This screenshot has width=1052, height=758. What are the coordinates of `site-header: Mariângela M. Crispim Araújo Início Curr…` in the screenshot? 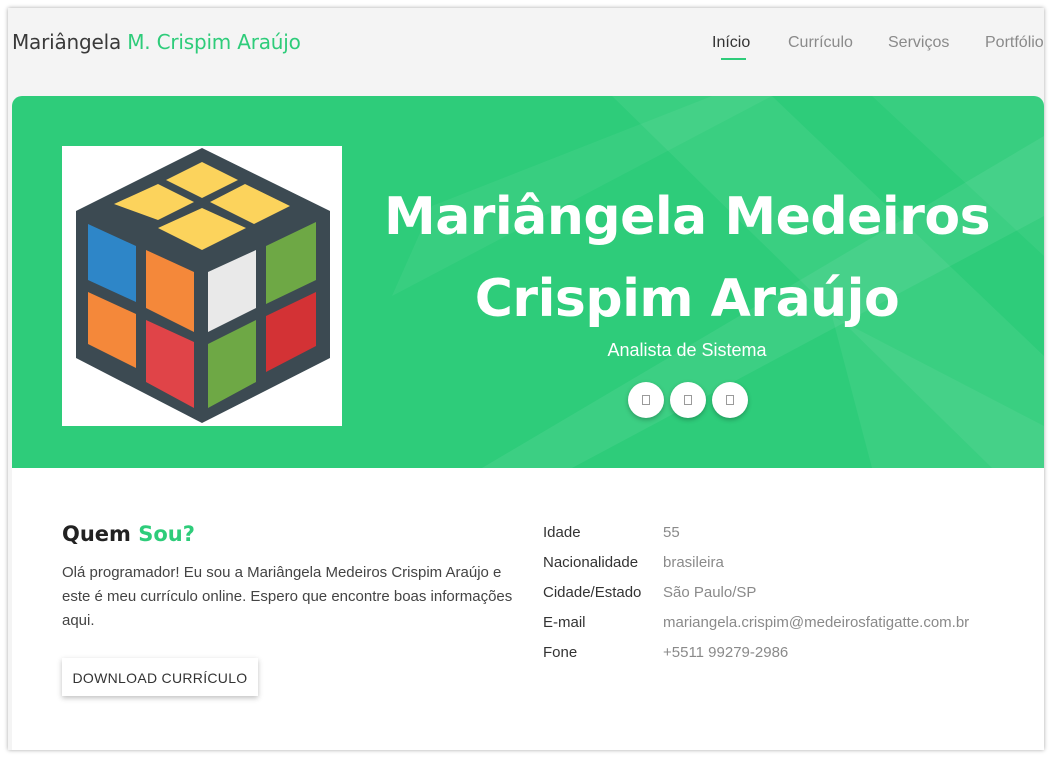 It's located at (526, 52).